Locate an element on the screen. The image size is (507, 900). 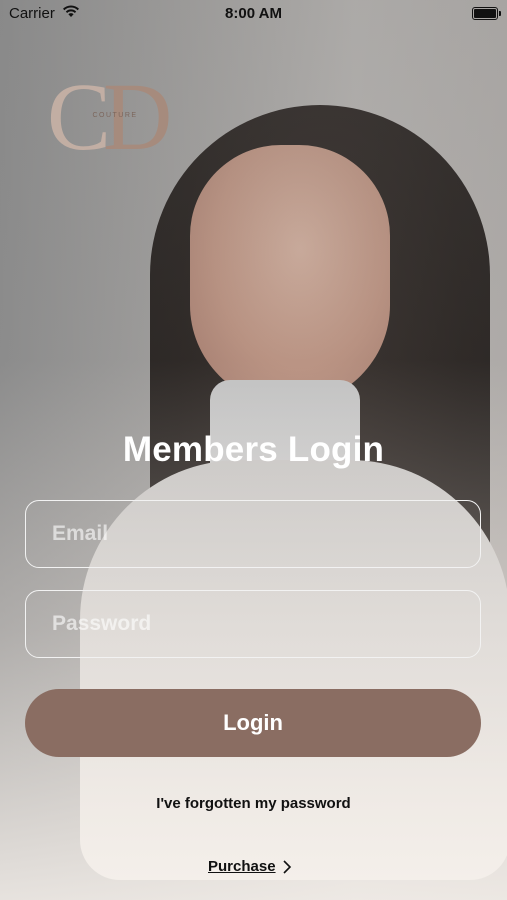
logo-tagline: COUTURE is located at coordinates (114, 115).